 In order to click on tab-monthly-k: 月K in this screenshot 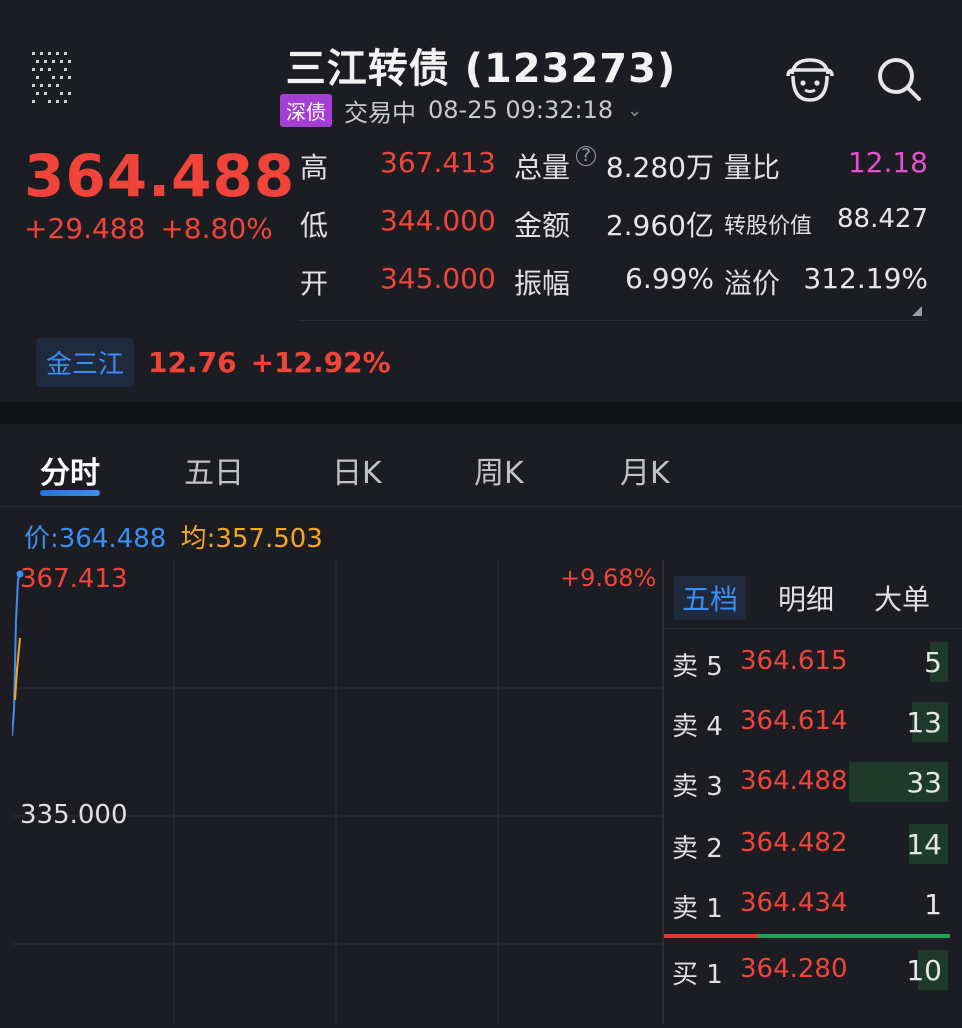, I will do `click(645, 470)`.